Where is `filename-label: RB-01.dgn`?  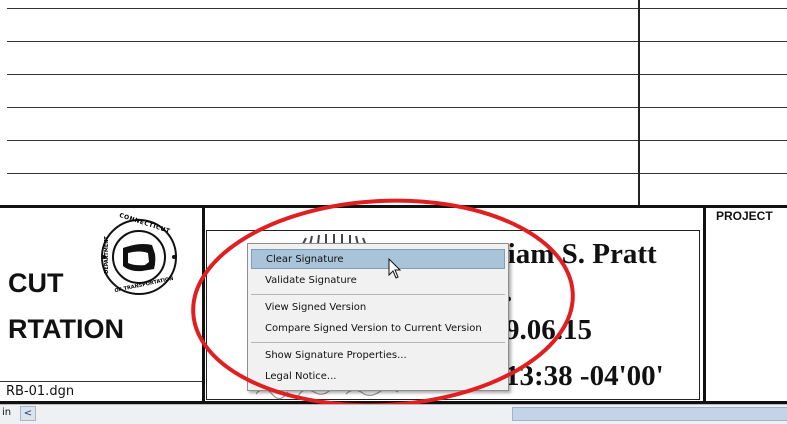
filename-label: RB-01.dgn is located at coordinates (40, 391).